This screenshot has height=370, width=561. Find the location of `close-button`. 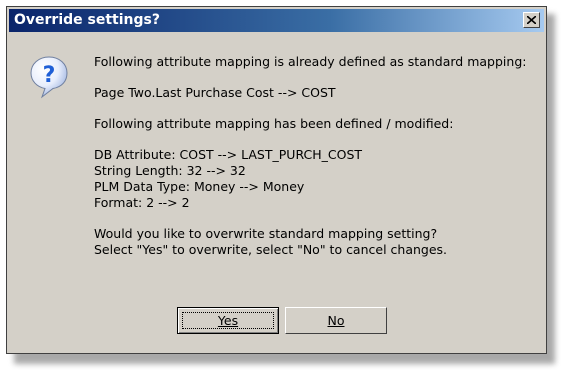

close-button is located at coordinates (531, 20).